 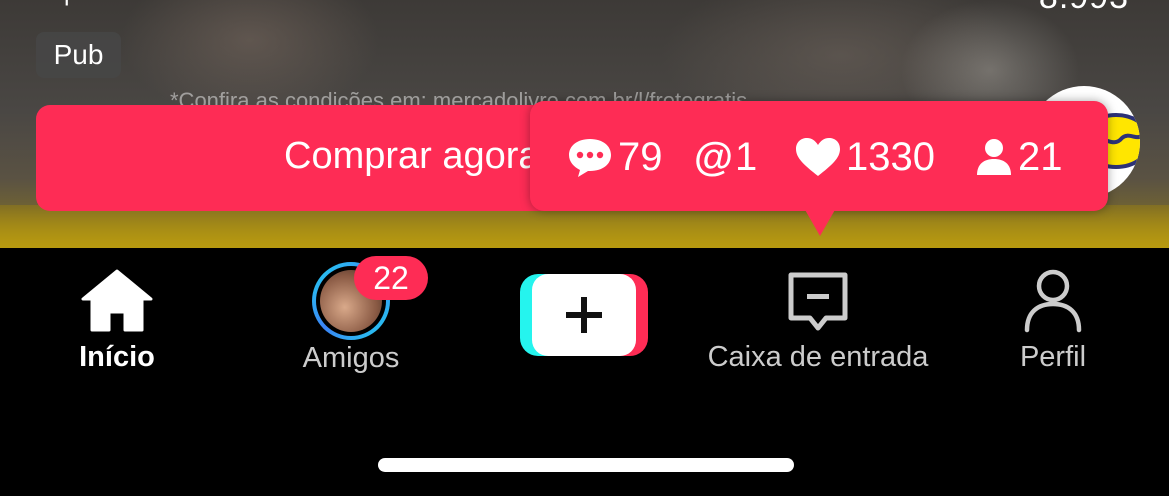 I want to click on comment-count: 79, so click(x=614, y=157).